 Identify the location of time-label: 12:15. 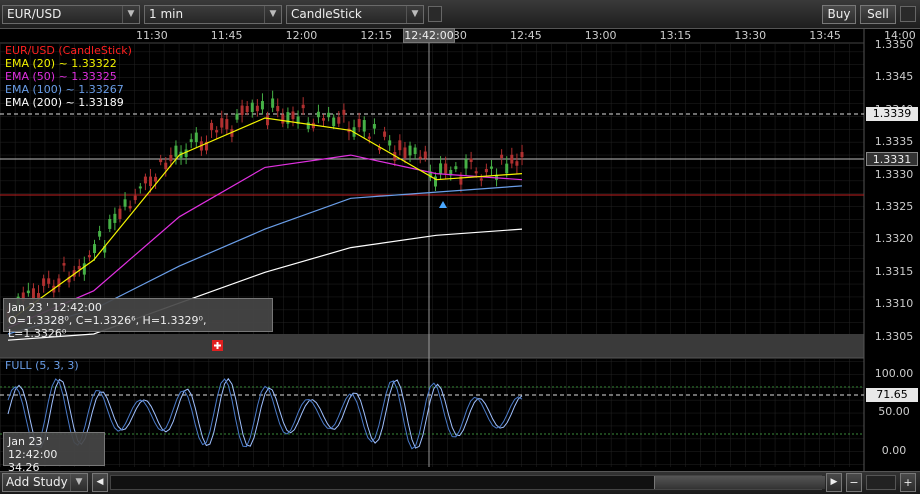
(376, 35).